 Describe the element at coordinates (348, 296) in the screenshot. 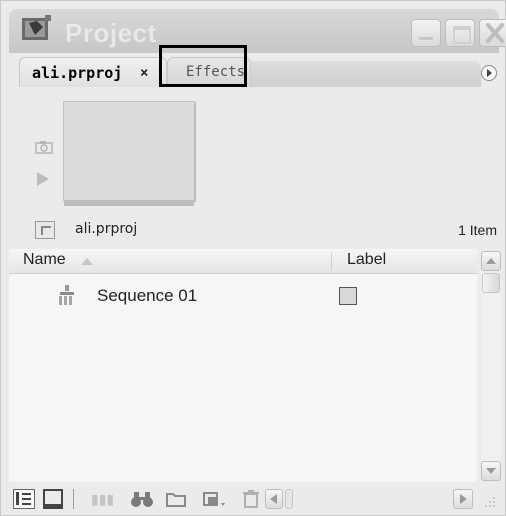

I see `label-color-swatch` at that location.